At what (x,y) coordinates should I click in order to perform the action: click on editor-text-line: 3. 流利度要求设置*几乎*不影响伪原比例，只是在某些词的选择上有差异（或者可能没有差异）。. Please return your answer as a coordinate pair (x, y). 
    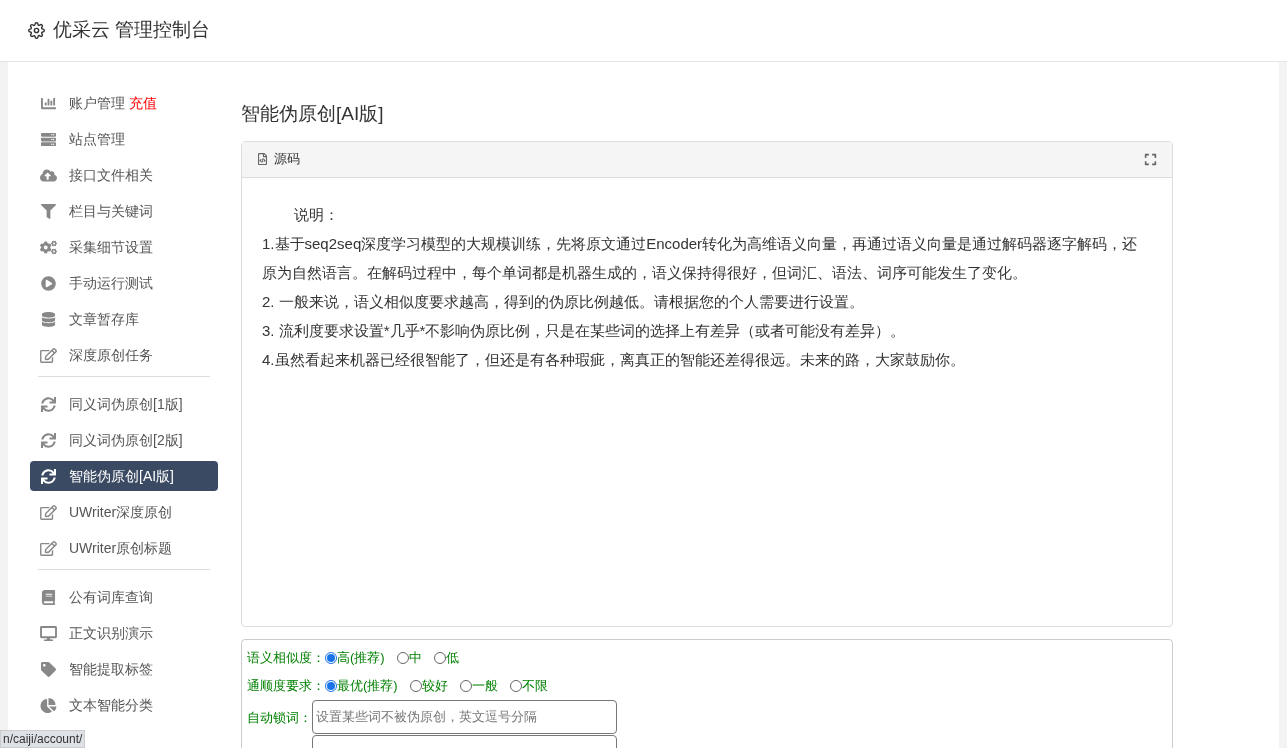
    Looking at the image, I should click on (584, 330).